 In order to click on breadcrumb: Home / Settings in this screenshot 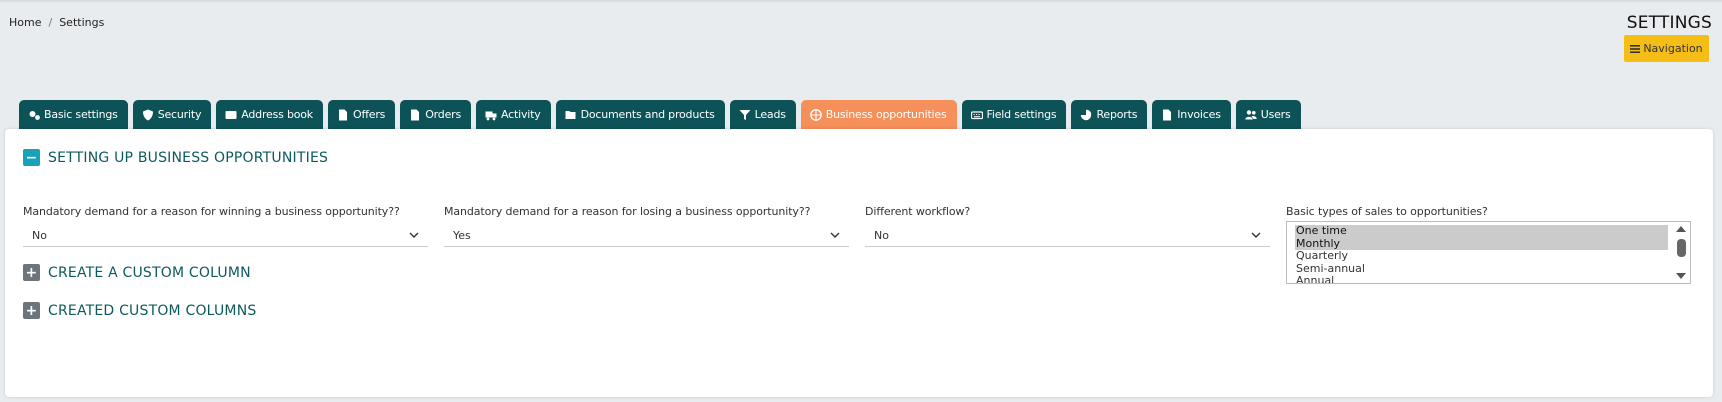, I will do `click(56, 22)`.